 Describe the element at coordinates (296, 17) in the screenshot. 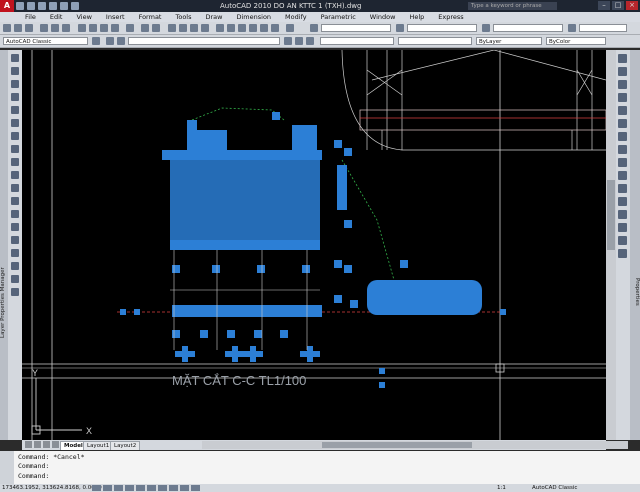

I see `menu-modify: Modify` at that location.